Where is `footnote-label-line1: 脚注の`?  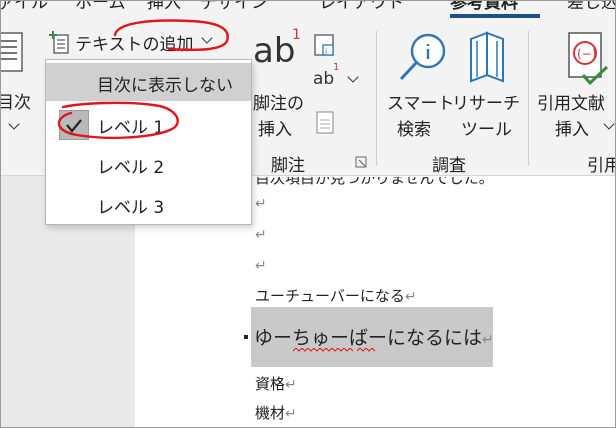
footnote-label-line1: 脚注の is located at coordinates (278, 104).